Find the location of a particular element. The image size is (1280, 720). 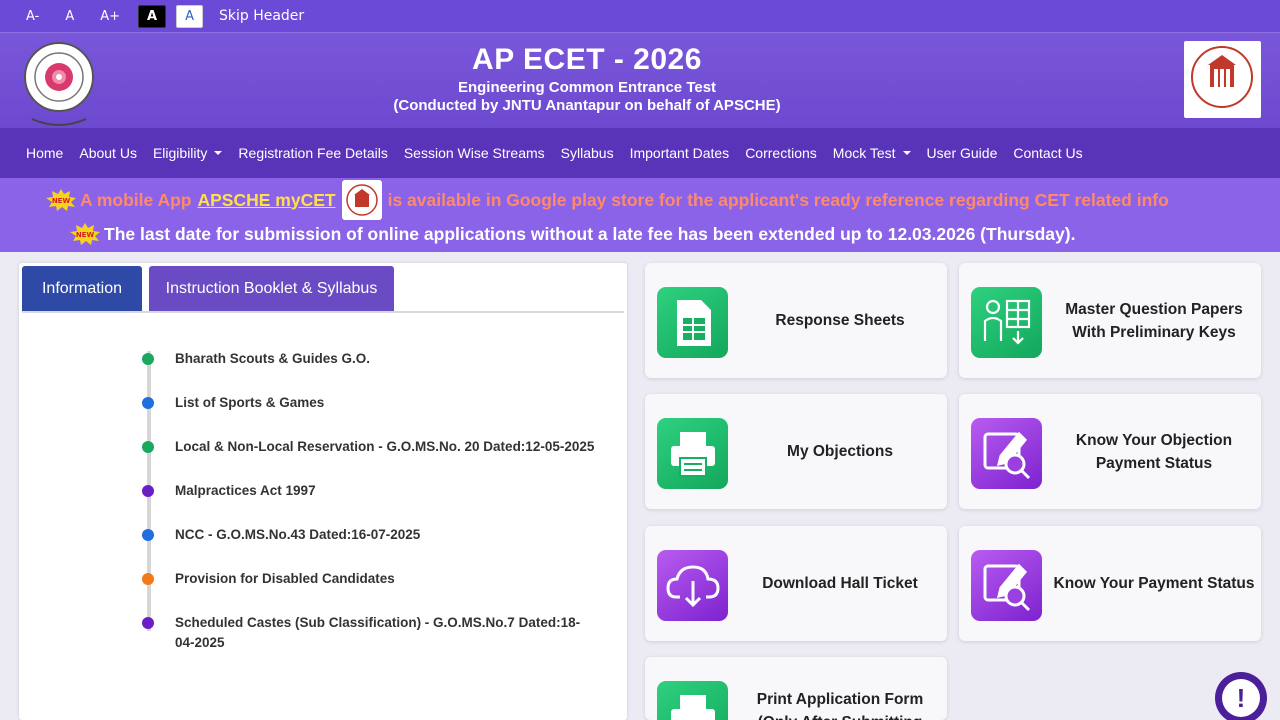

nav-home: Home is located at coordinates (44, 153).